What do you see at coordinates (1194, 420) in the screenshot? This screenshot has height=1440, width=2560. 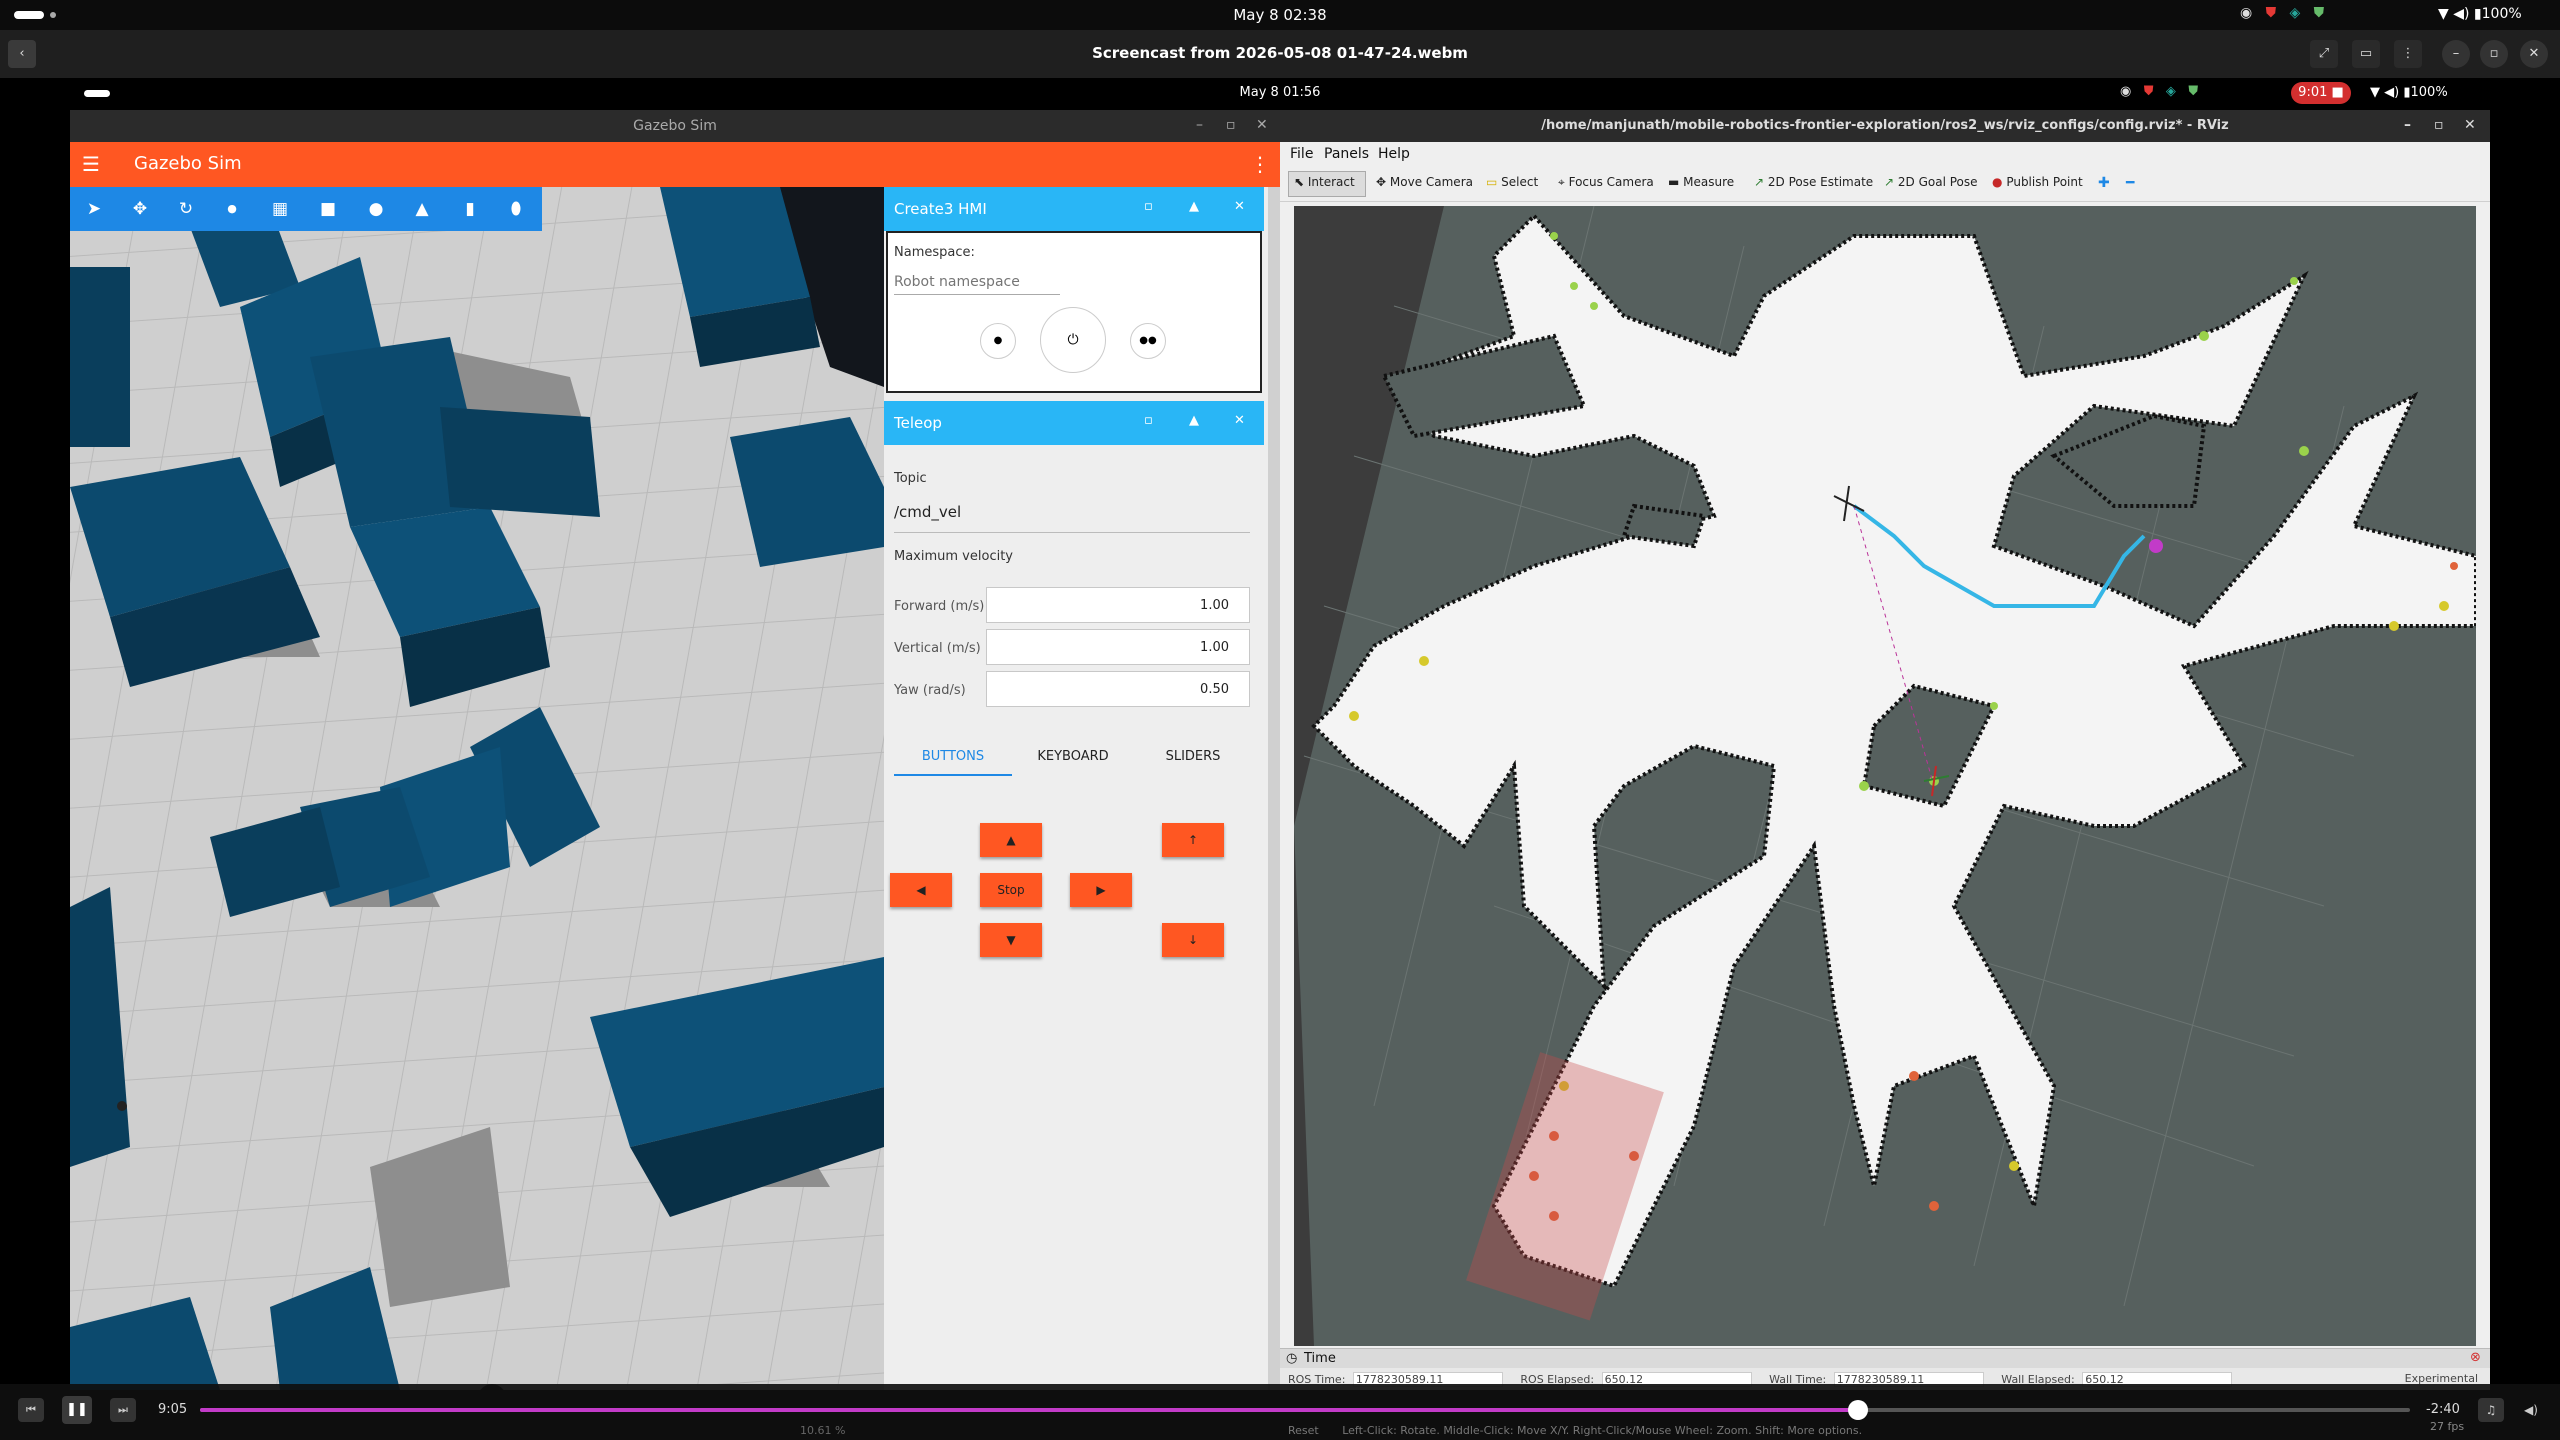 I see `teleop-collapse-icon: ▲` at bounding box center [1194, 420].